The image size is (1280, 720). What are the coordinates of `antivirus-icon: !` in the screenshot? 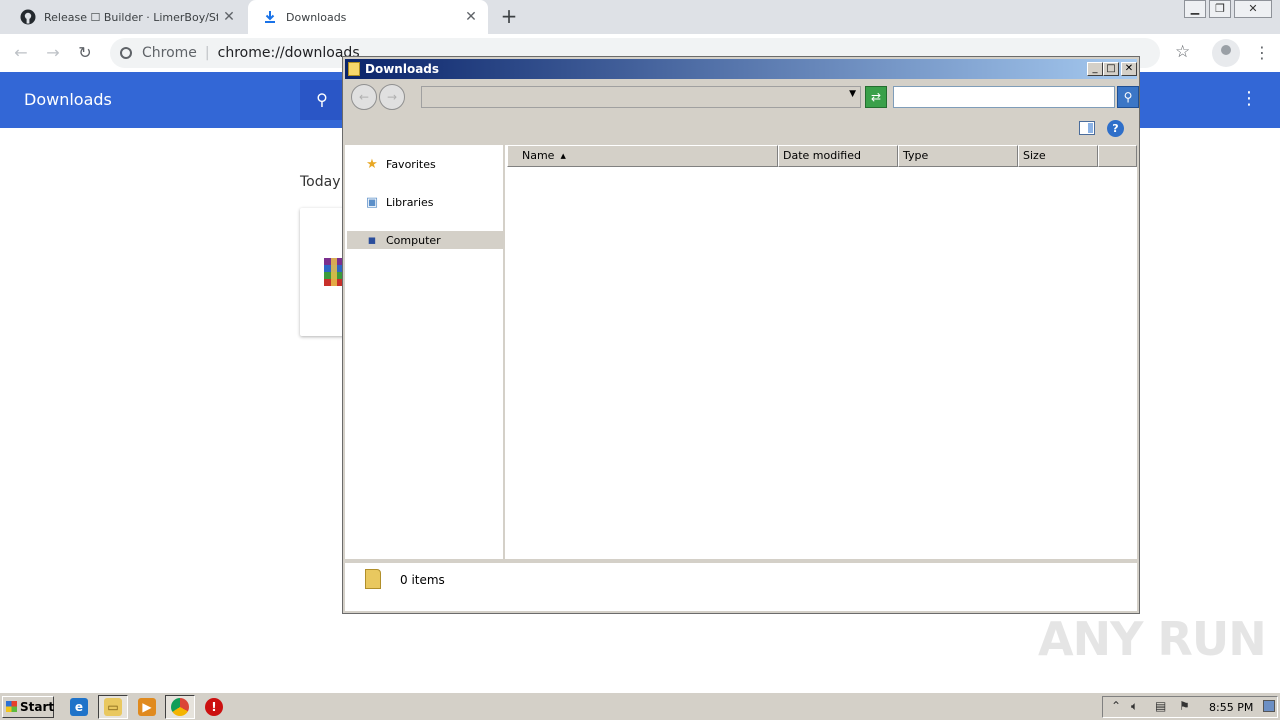 It's located at (214, 707).